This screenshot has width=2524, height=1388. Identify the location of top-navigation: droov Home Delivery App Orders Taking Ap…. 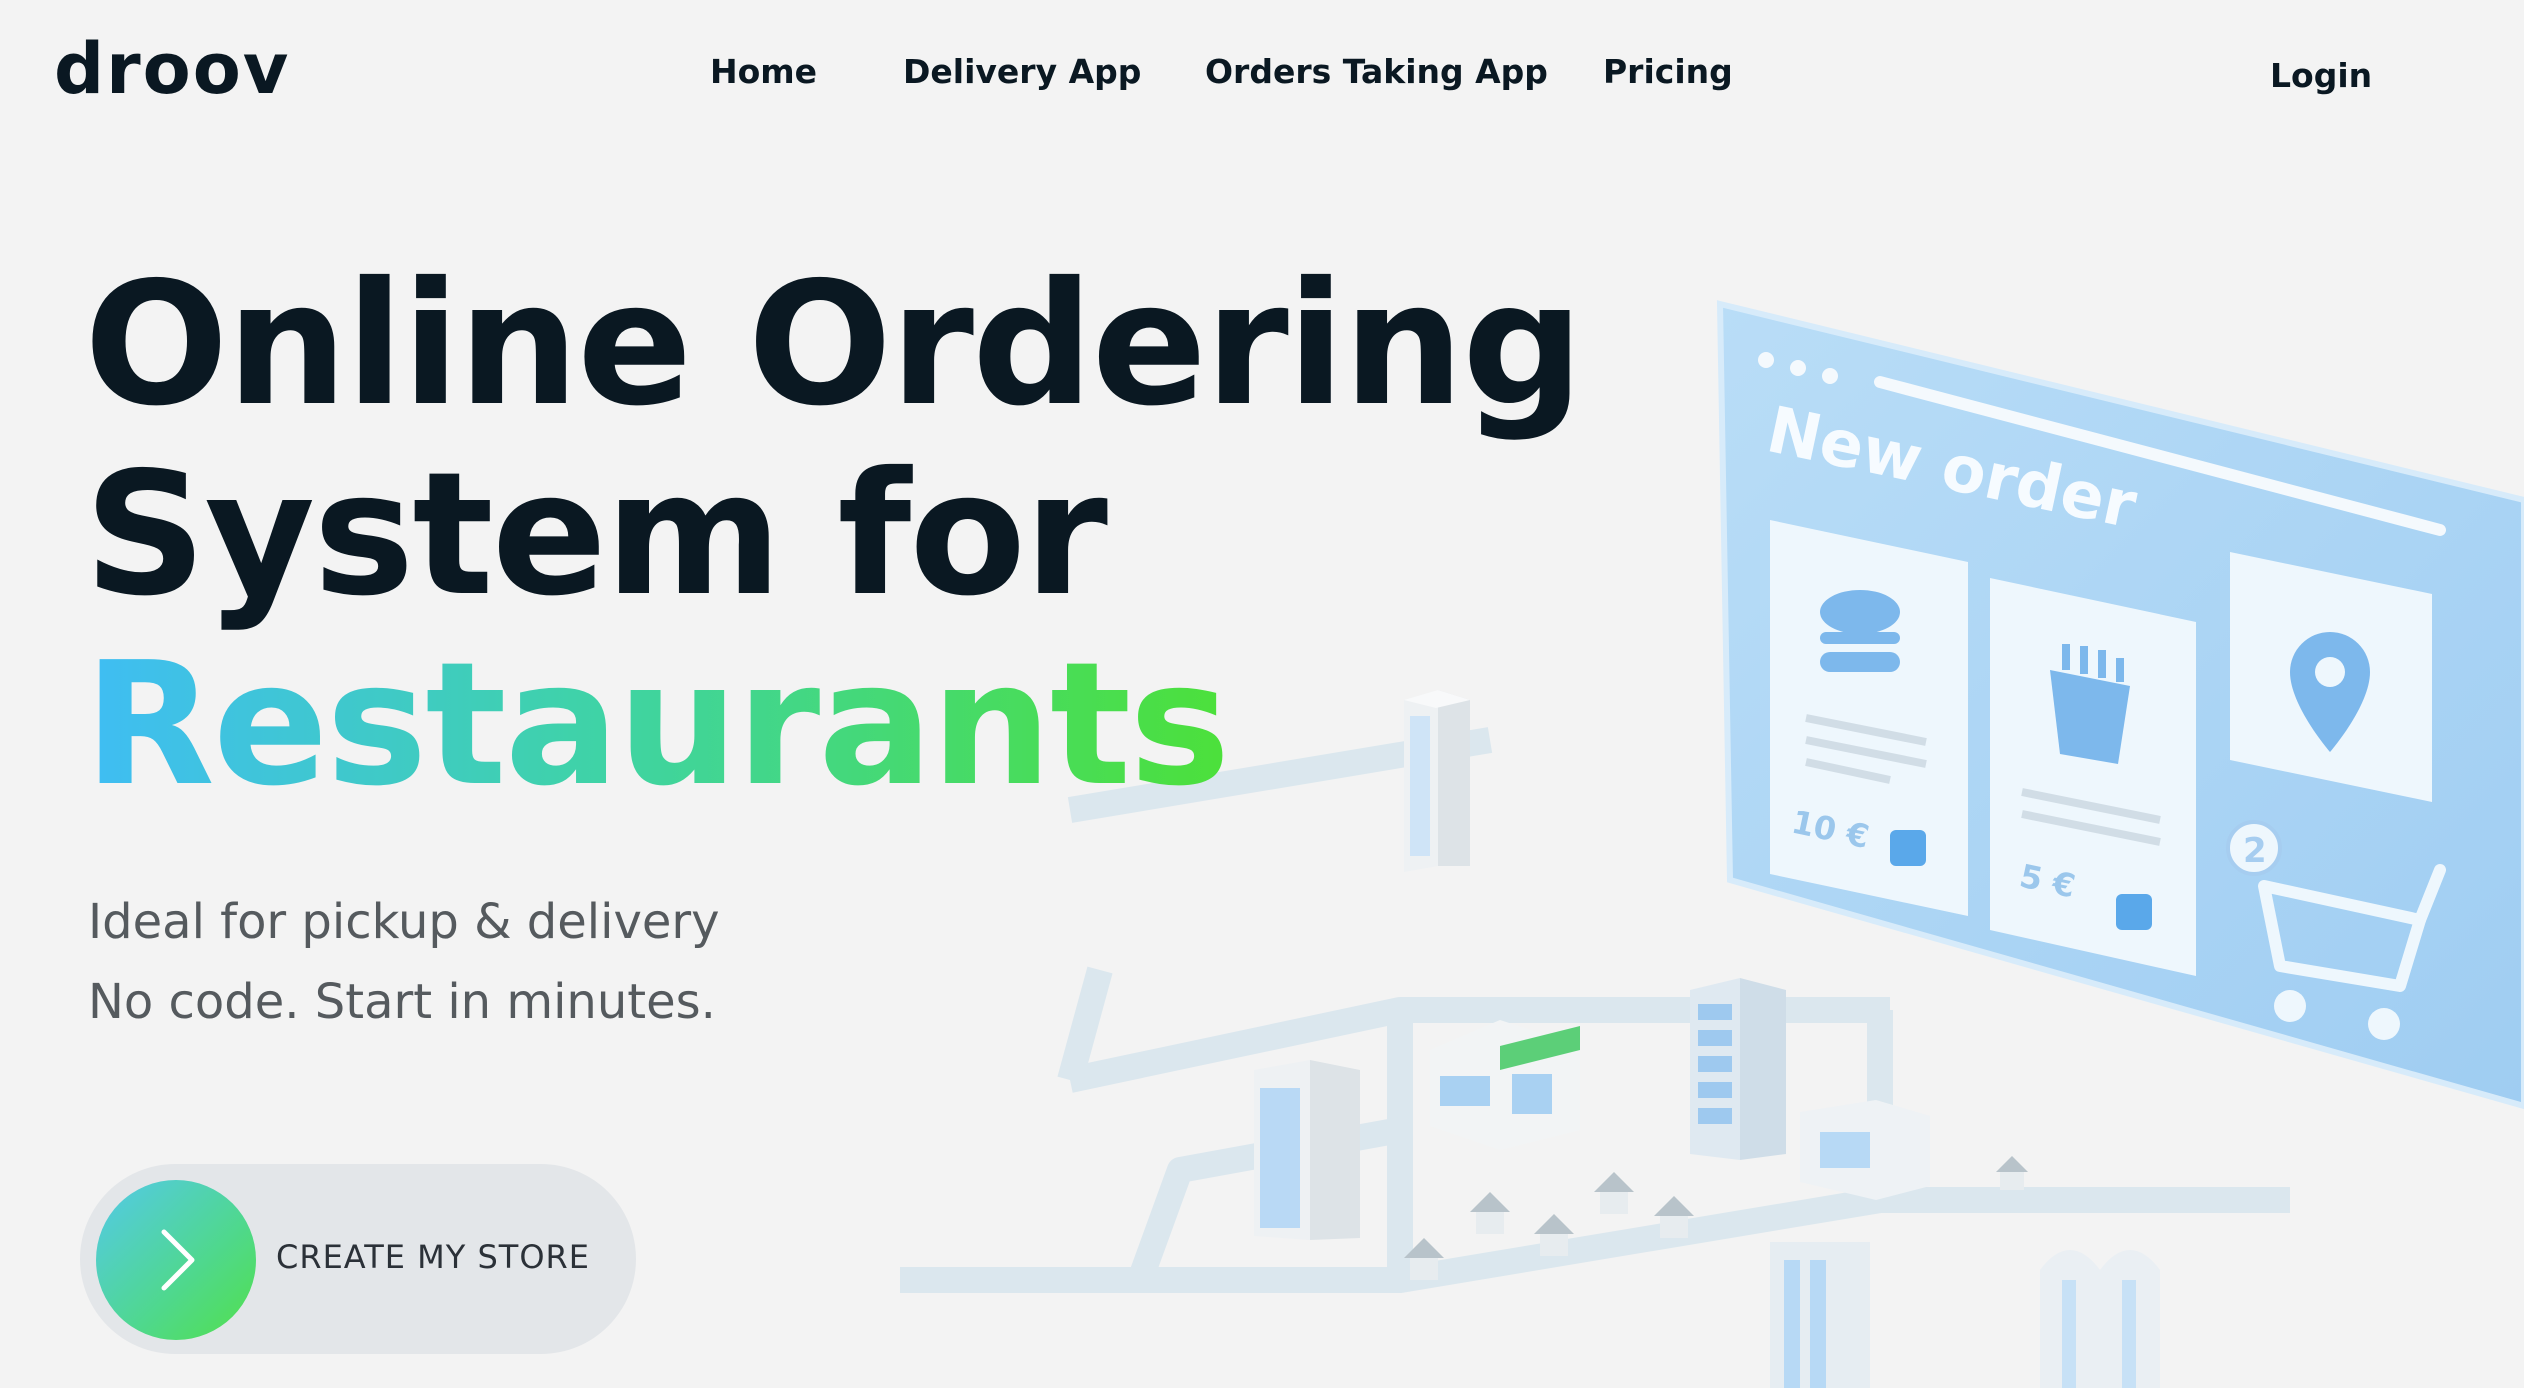
(1262, 75).